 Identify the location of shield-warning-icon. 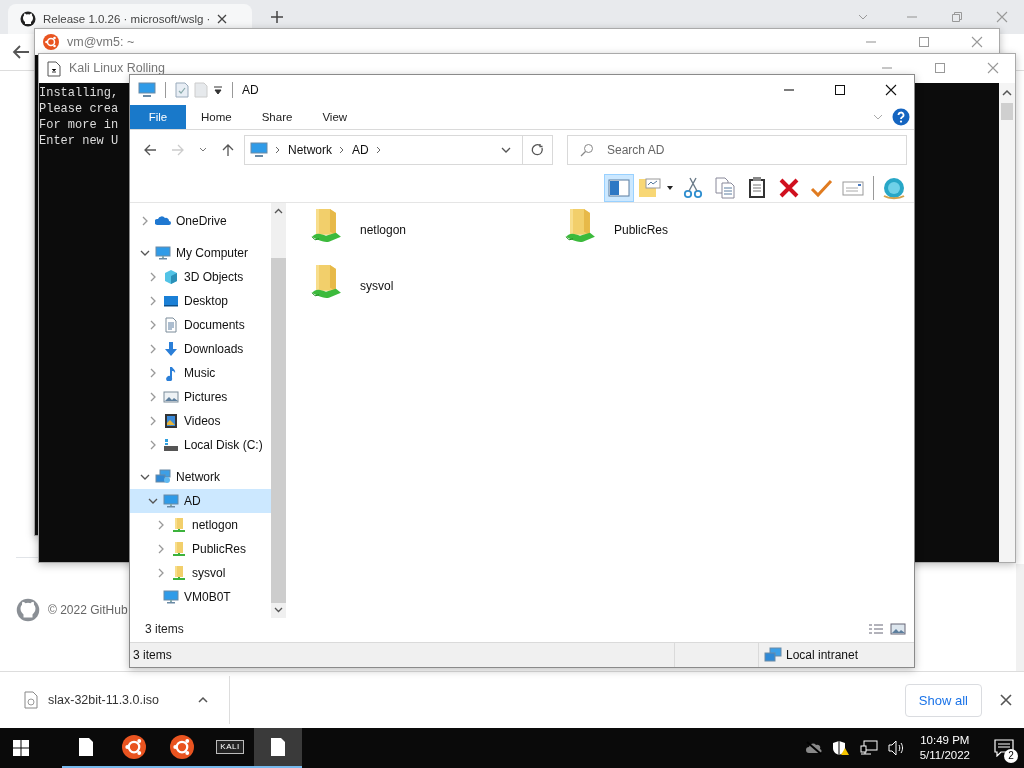
(840, 748).